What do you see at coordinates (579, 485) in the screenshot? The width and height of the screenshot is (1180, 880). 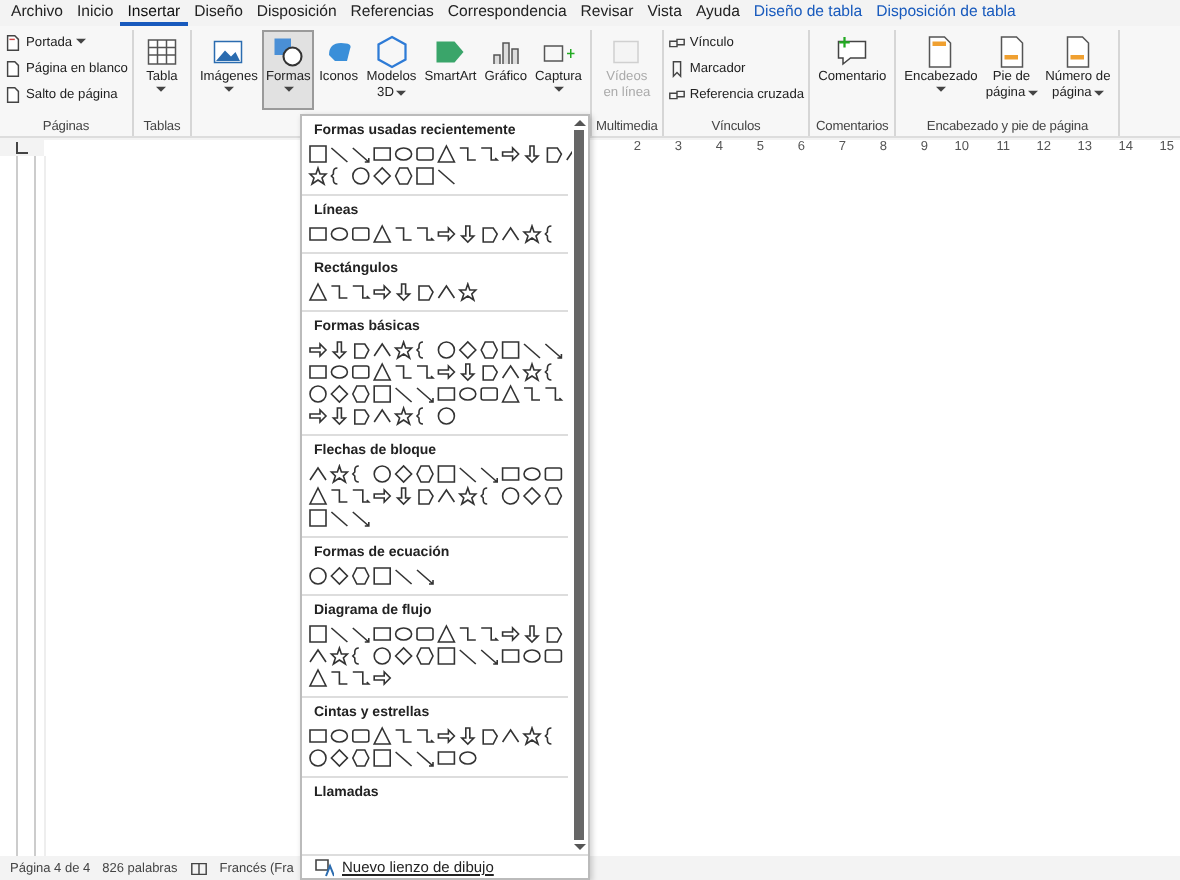 I see `scrollbar` at bounding box center [579, 485].